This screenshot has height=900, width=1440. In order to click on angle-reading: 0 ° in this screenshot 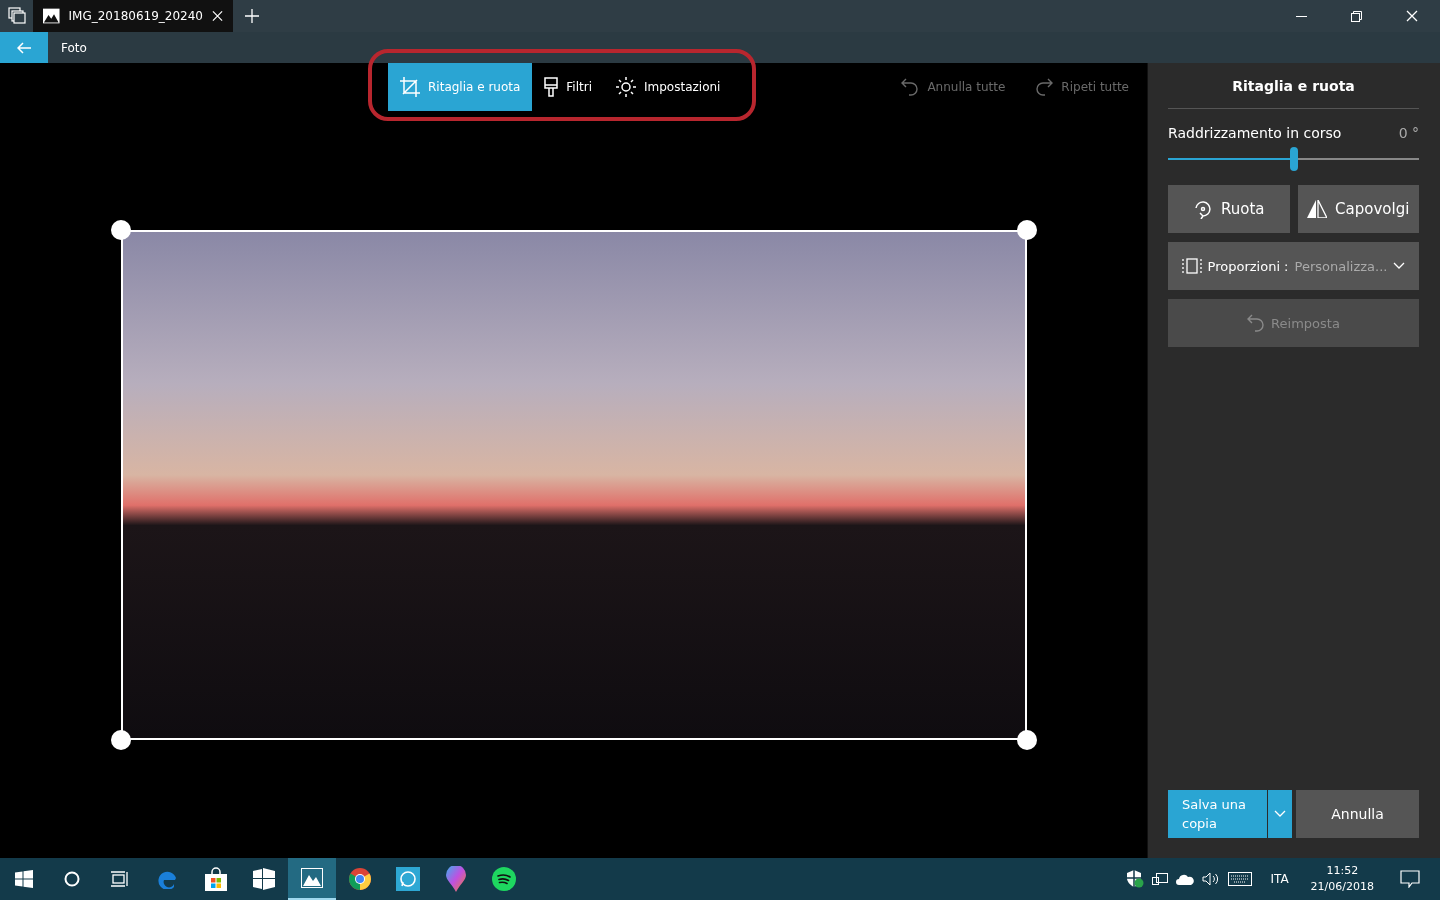, I will do `click(1408, 133)`.